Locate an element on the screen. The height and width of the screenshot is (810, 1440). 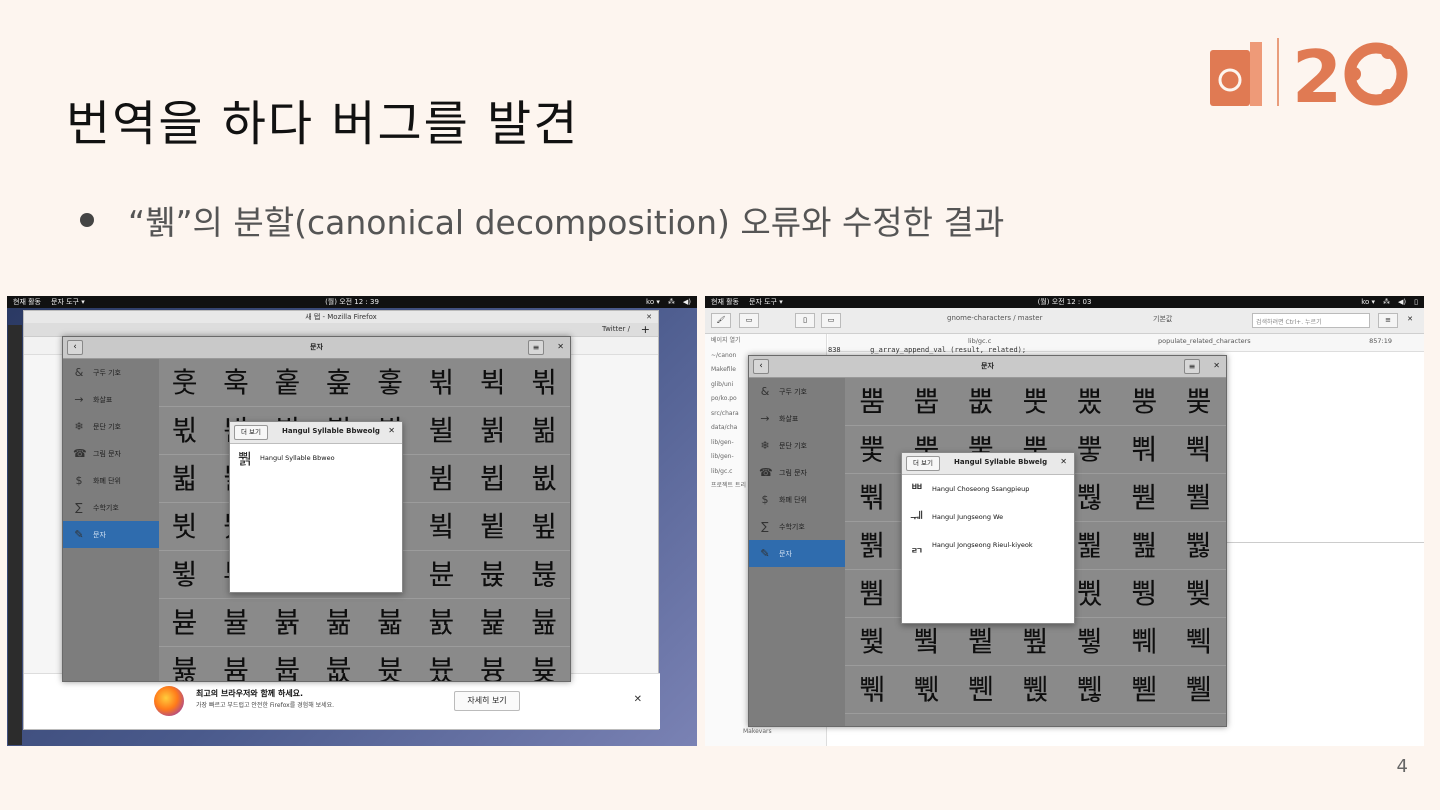
character-cell: 뷼 is located at coordinates (441, 623).